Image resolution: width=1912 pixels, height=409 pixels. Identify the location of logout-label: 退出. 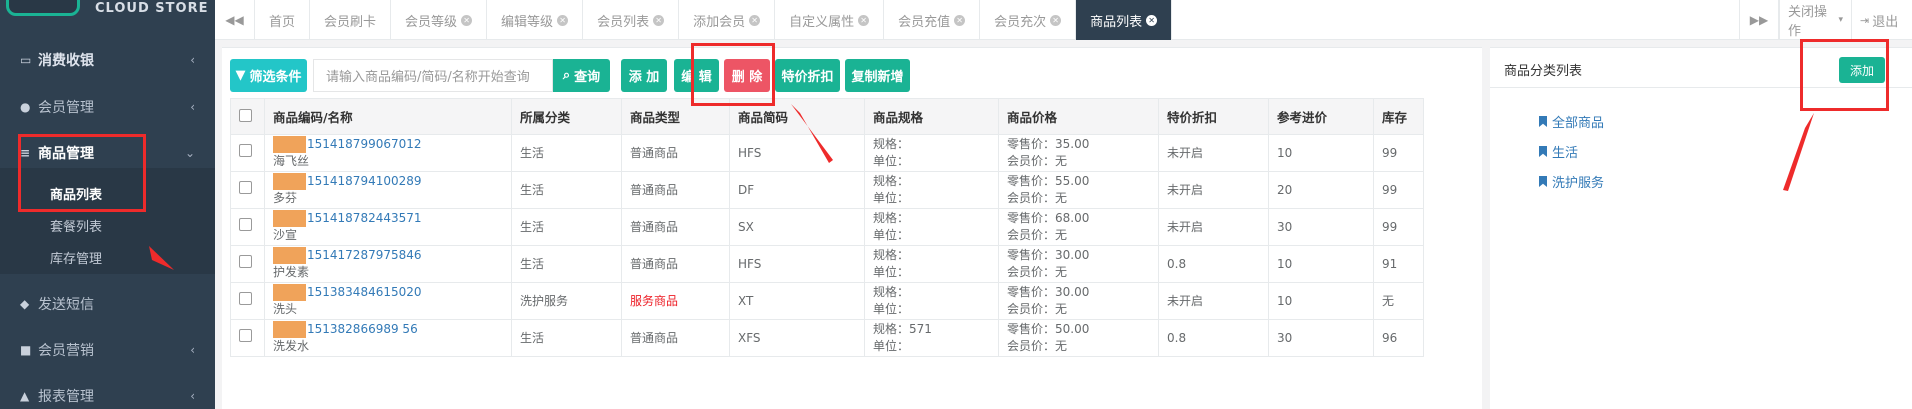
(1885, 22).